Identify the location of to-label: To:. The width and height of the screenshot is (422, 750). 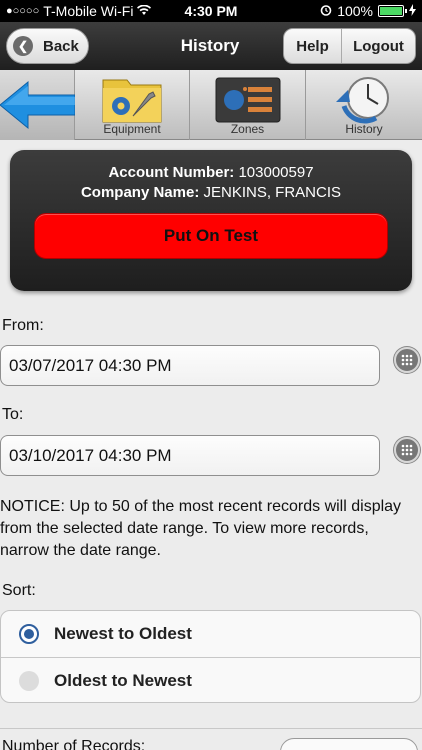
(13, 414).